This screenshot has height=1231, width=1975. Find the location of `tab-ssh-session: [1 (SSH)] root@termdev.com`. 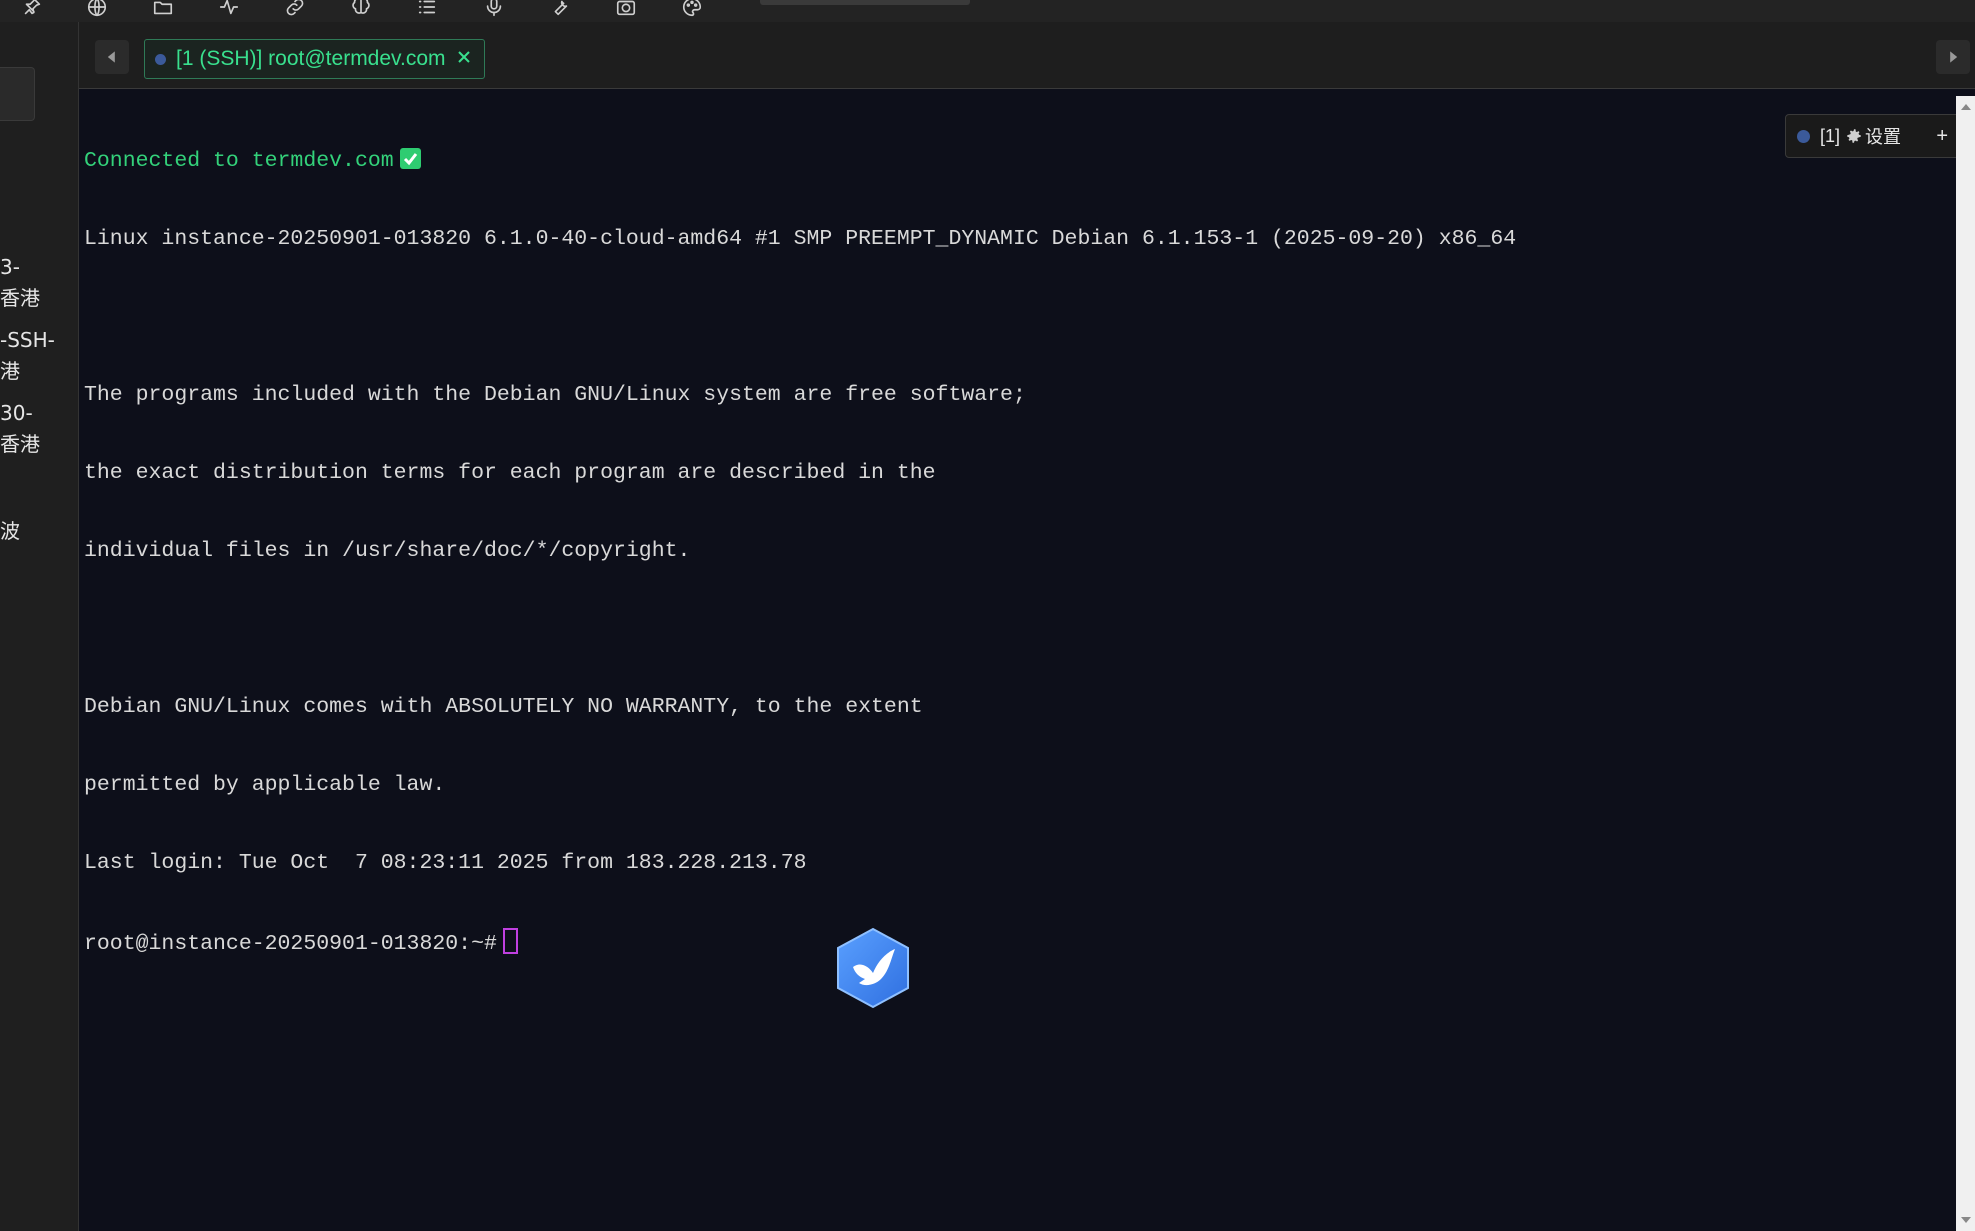

tab-ssh-session: [1 (SSH)] root@termdev.com is located at coordinates (314, 59).